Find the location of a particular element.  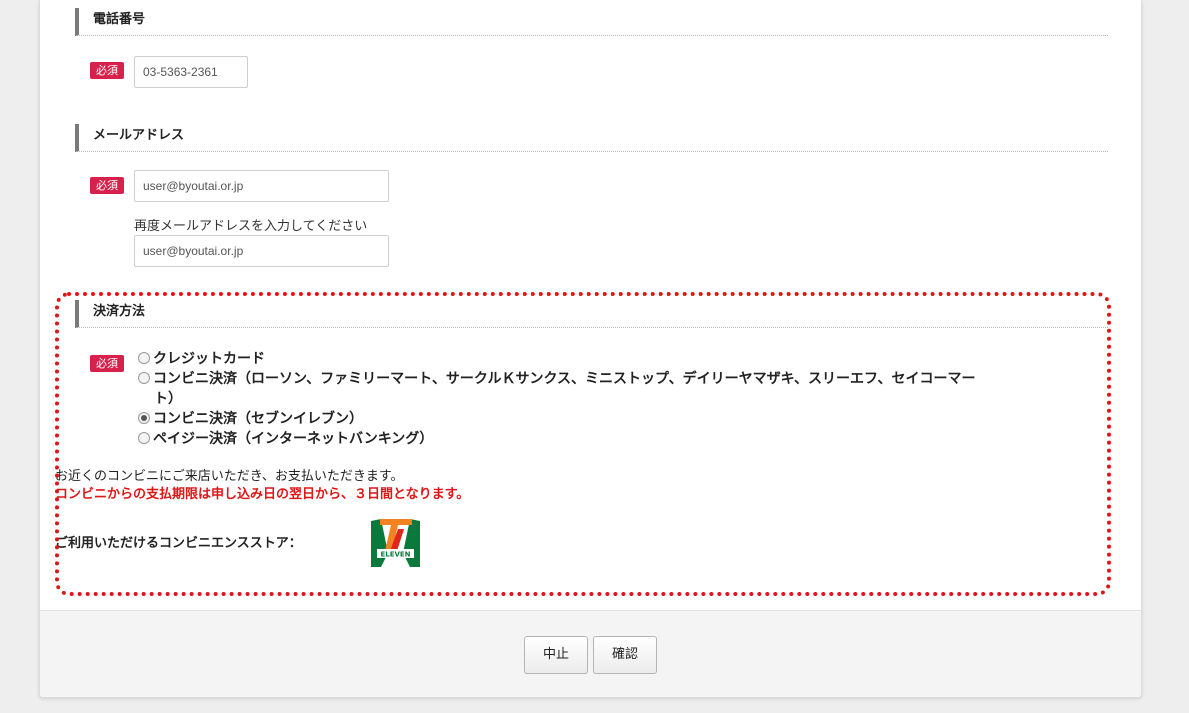

email-section-title: メールアドレス is located at coordinates (591, 138).